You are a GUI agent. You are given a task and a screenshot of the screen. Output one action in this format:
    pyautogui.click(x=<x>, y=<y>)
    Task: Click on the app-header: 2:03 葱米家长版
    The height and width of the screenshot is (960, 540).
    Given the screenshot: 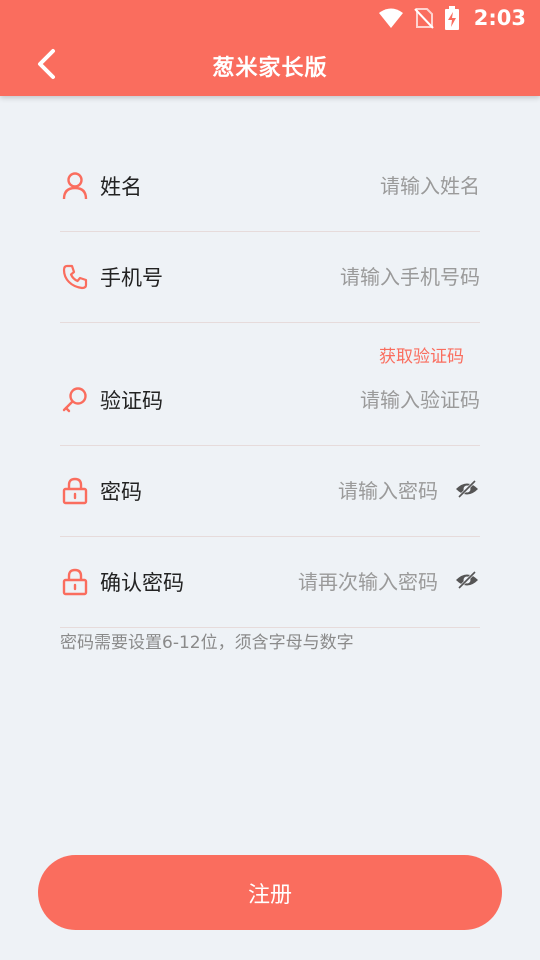 What is the action you would take?
    pyautogui.click(x=270, y=48)
    